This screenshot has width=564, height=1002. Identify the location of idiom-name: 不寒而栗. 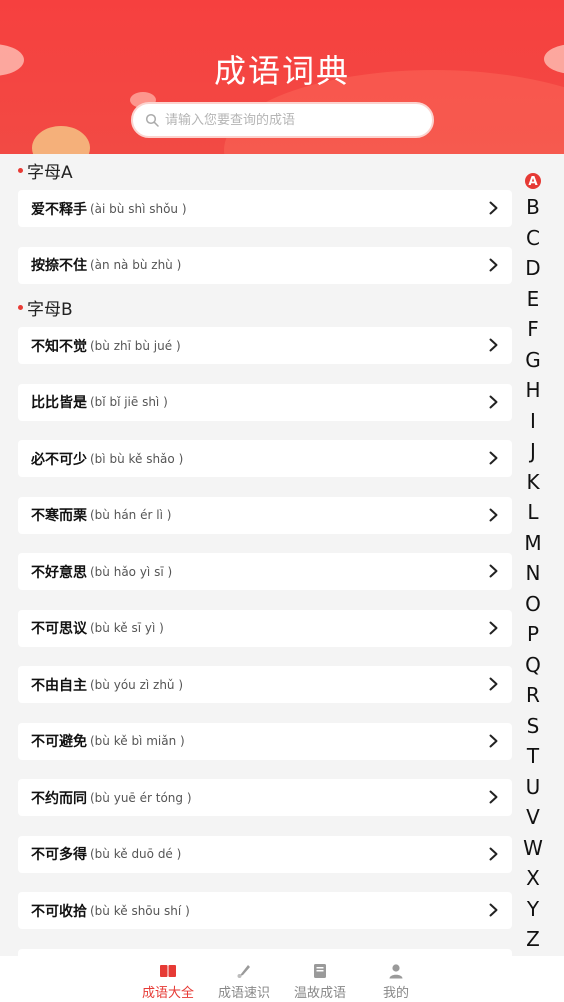
(59, 516).